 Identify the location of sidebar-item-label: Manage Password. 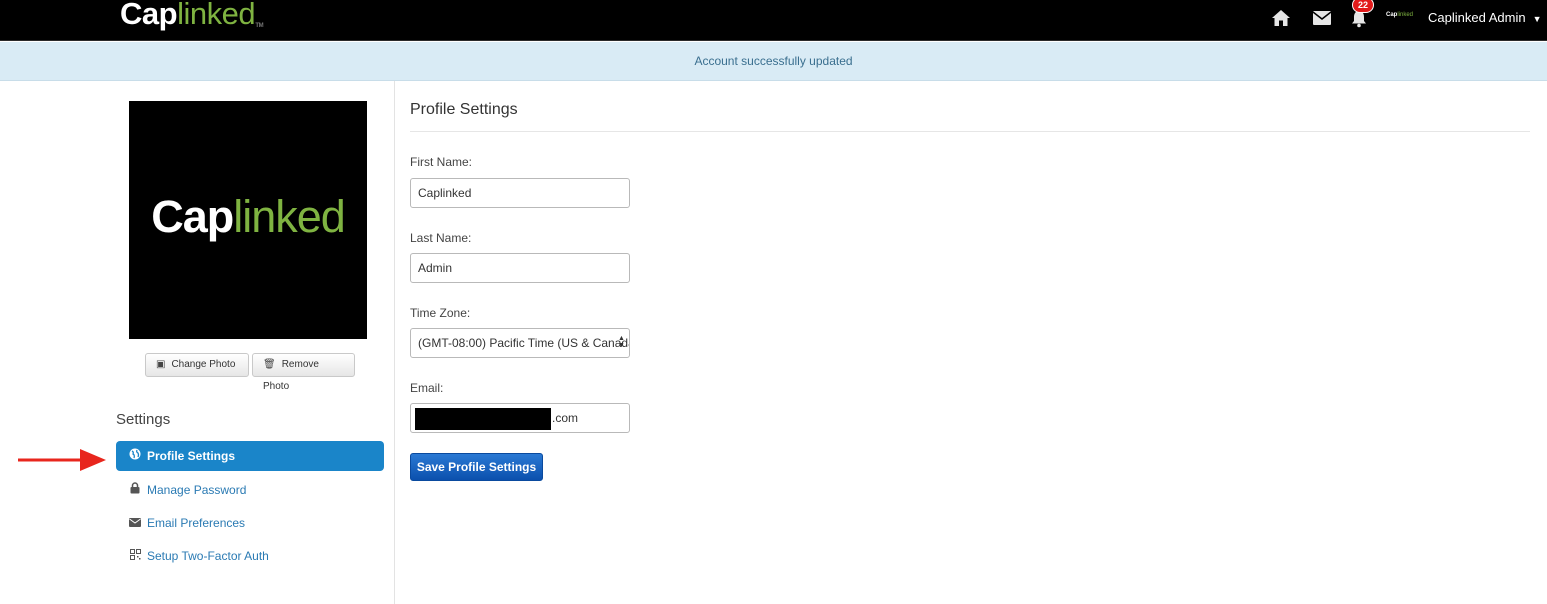
(197, 490).